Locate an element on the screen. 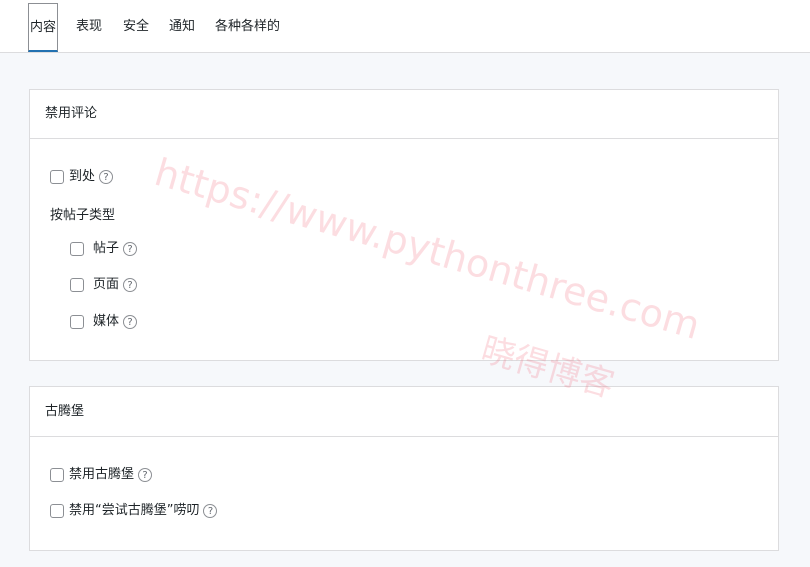  post-type-option-pages: 页面 ? is located at coordinates (104, 285).